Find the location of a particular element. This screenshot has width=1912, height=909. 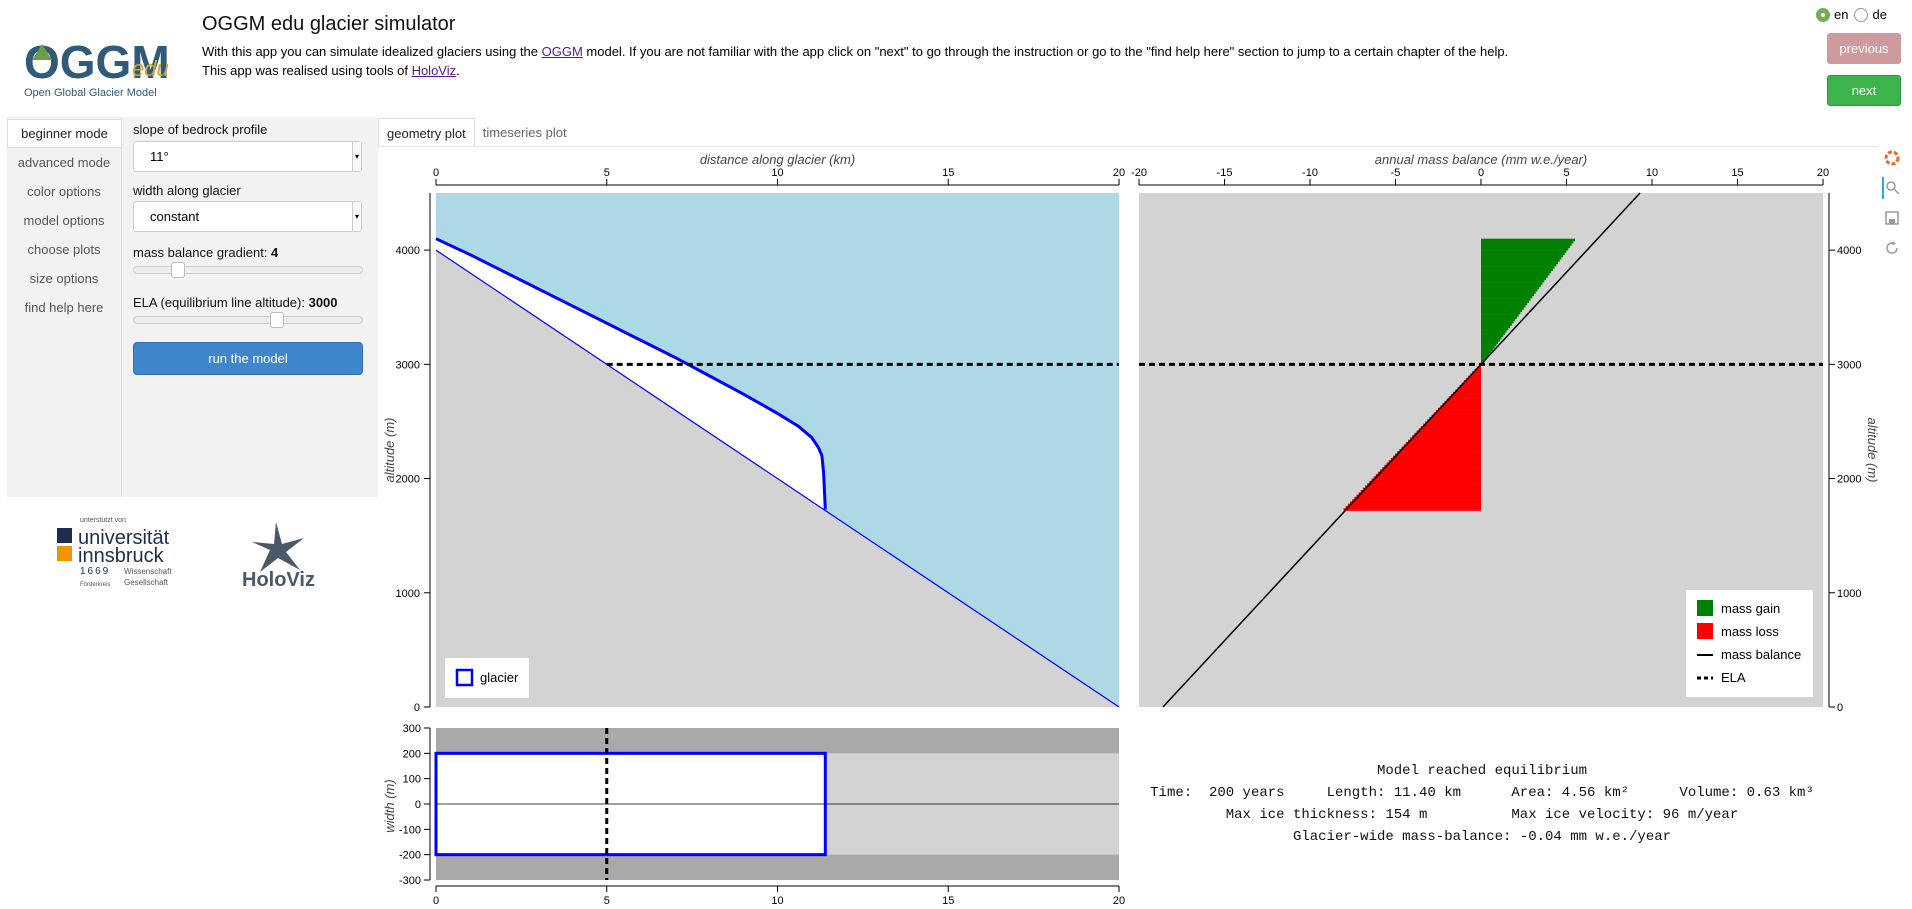

y-axis-label: width (m) is located at coordinates (389, 805).